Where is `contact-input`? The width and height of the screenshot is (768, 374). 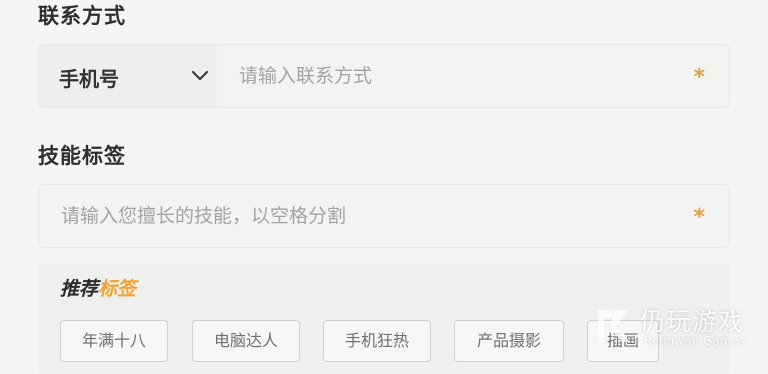
contact-input is located at coordinates (459, 76).